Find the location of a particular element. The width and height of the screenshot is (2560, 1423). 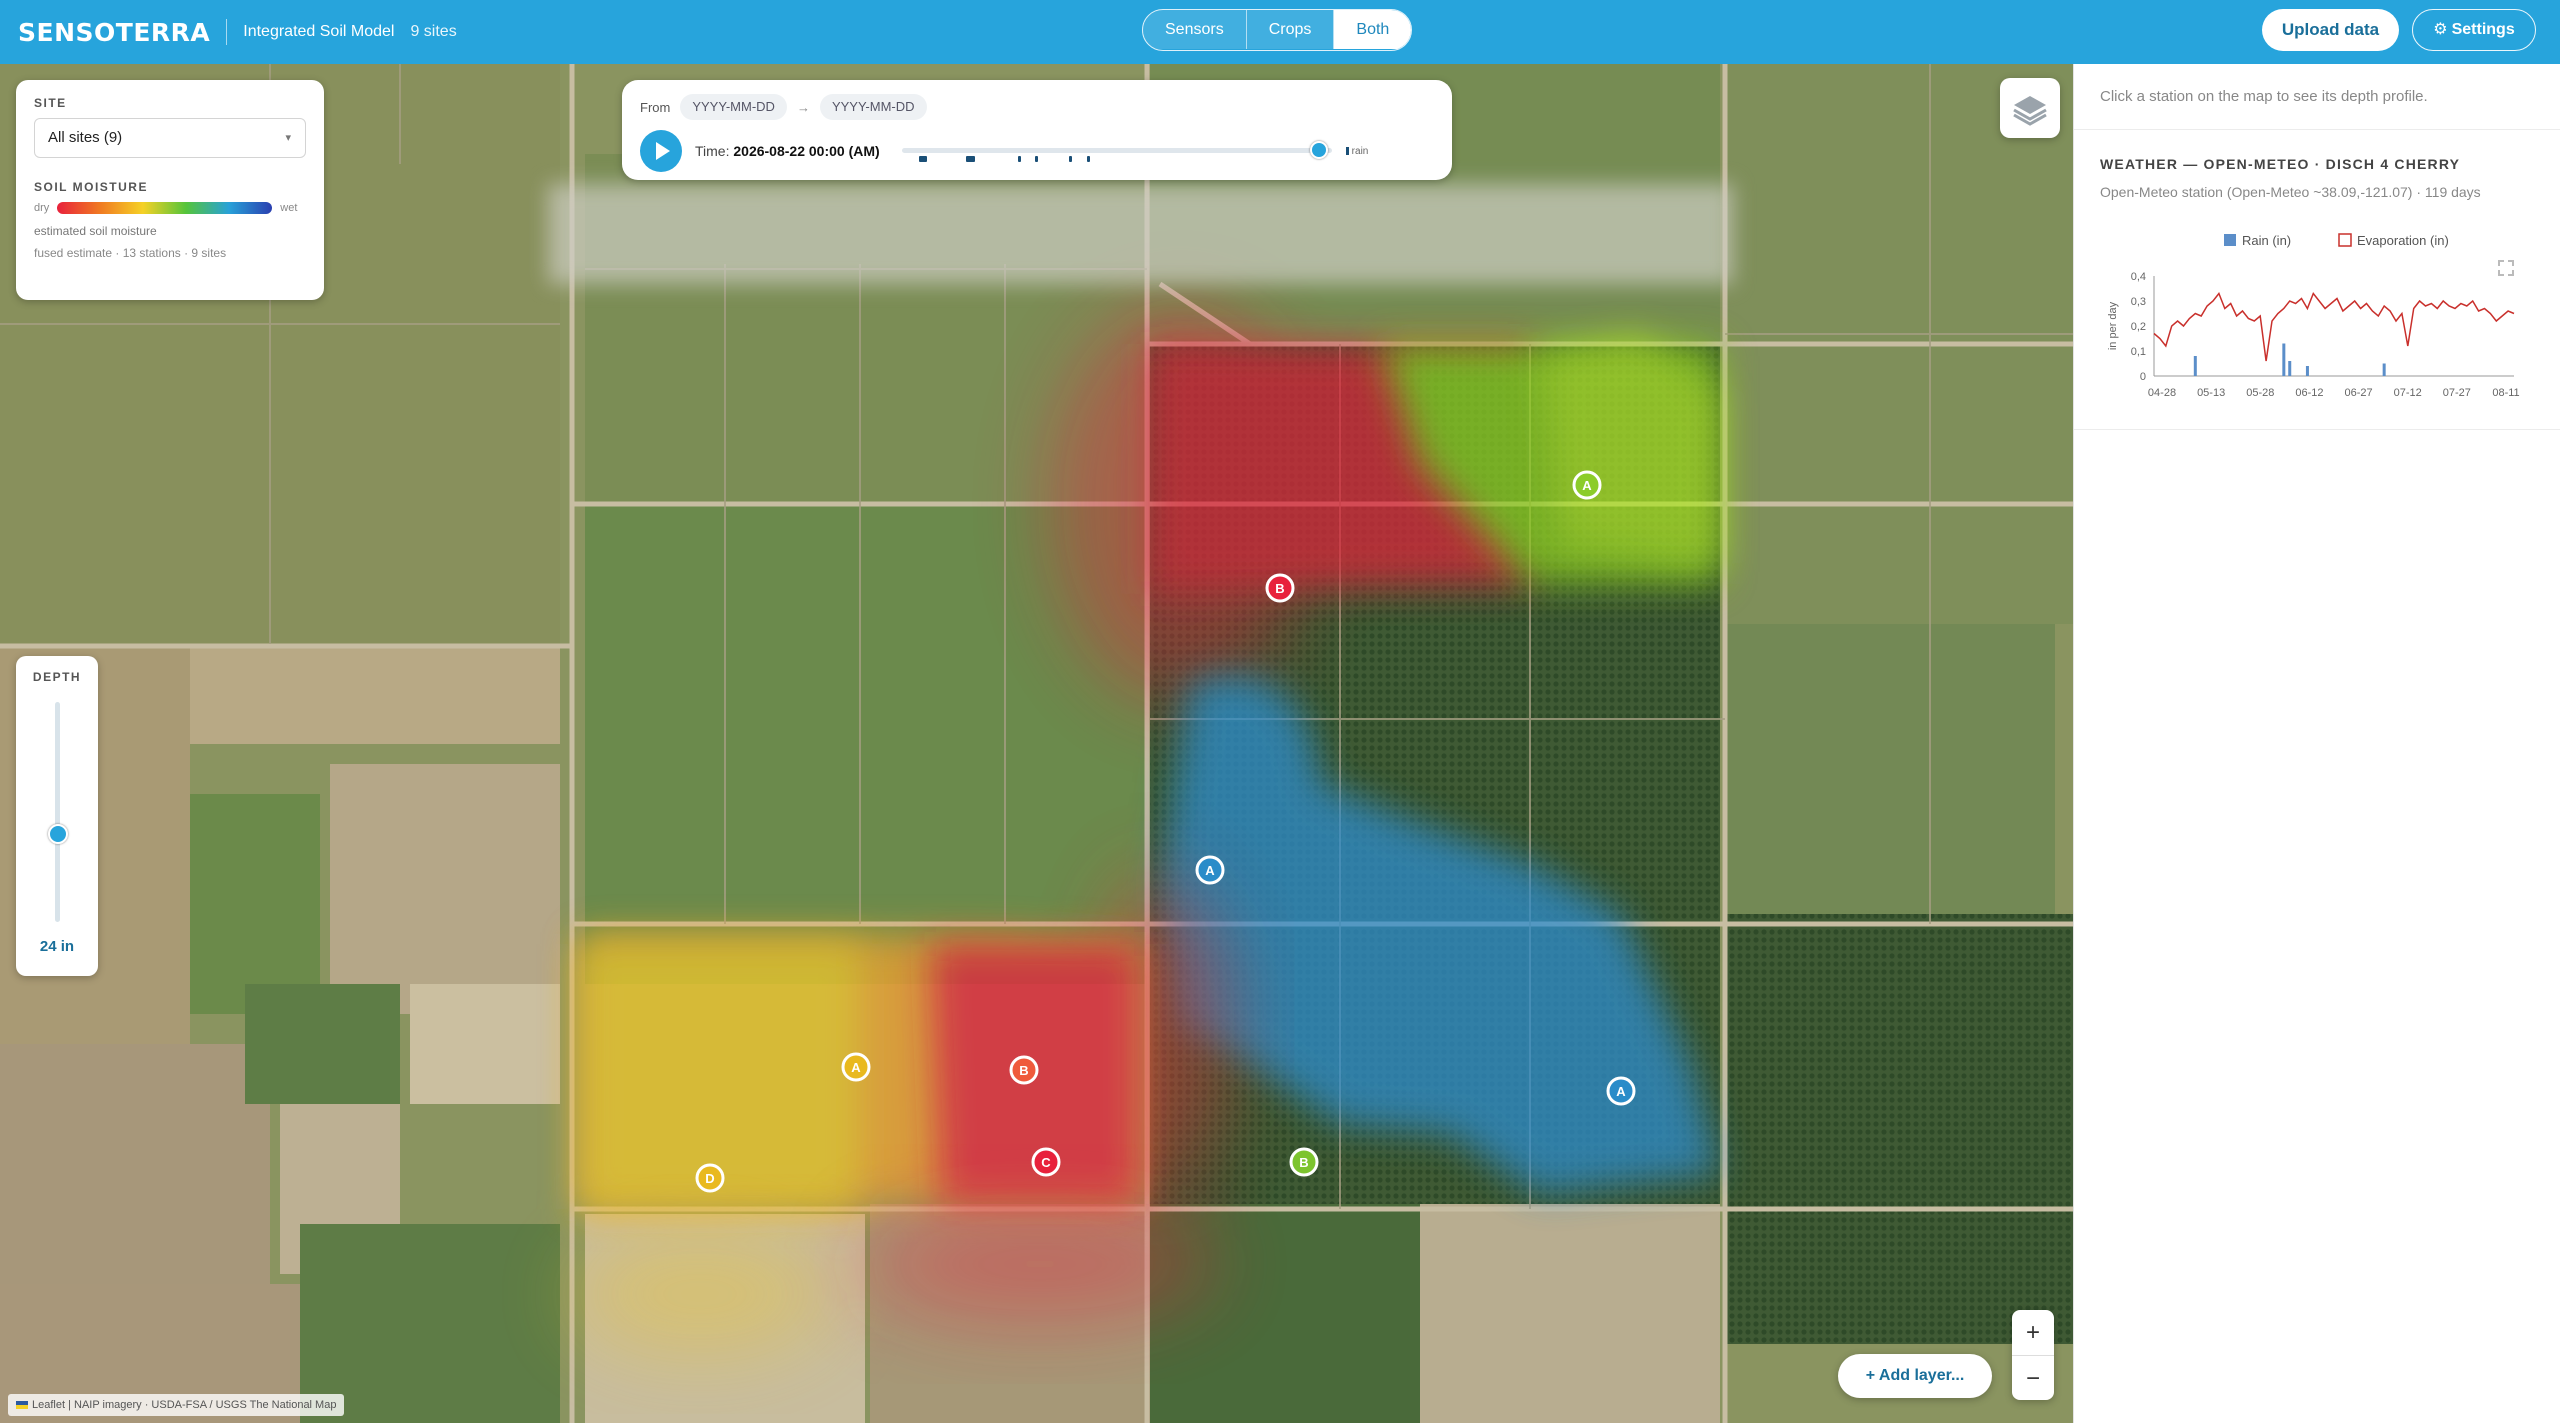

soil-moisture-label: SOIL MOISTURE is located at coordinates (91, 187).